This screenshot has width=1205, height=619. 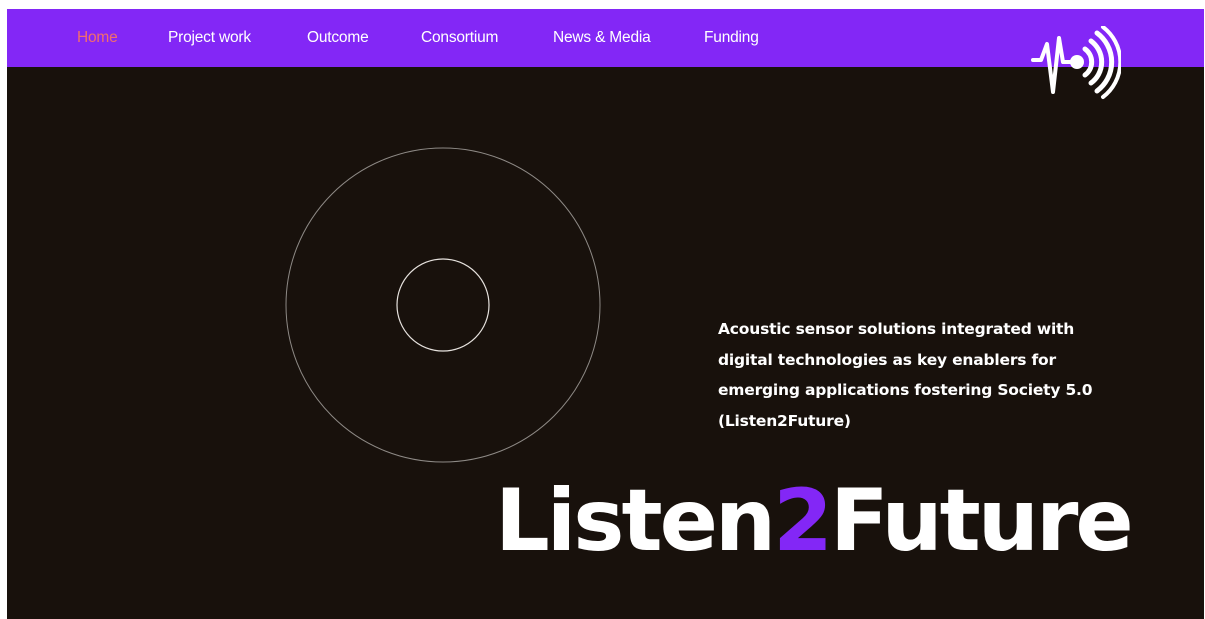 What do you see at coordinates (602, 38) in the screenshot?
I see `nav-item-news-media: News & Media` at bounding box center [602, 38].